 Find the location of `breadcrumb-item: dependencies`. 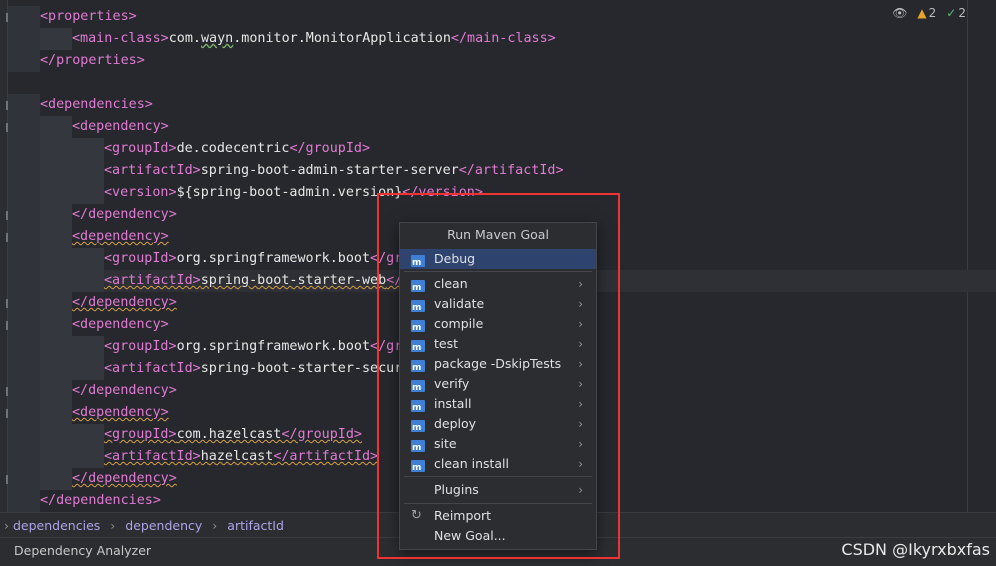

breadcrumb-item: dependencies is located at coordinates (56, 525).